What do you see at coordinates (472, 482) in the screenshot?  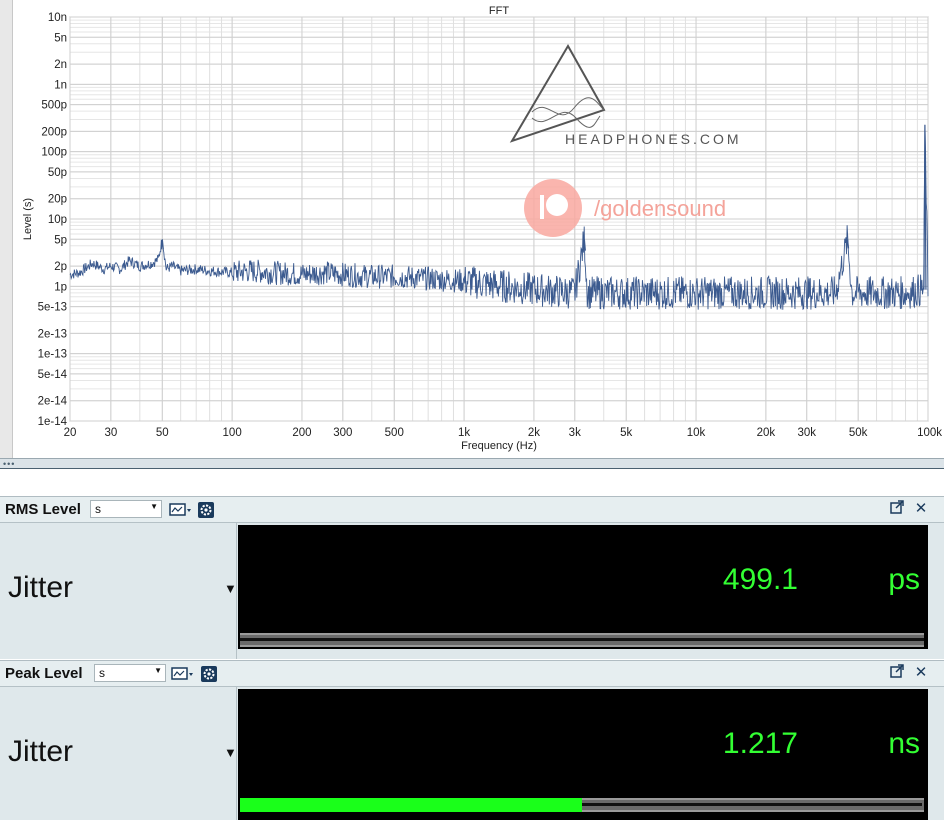 I see `spacer` at bounding box center [472, 482].